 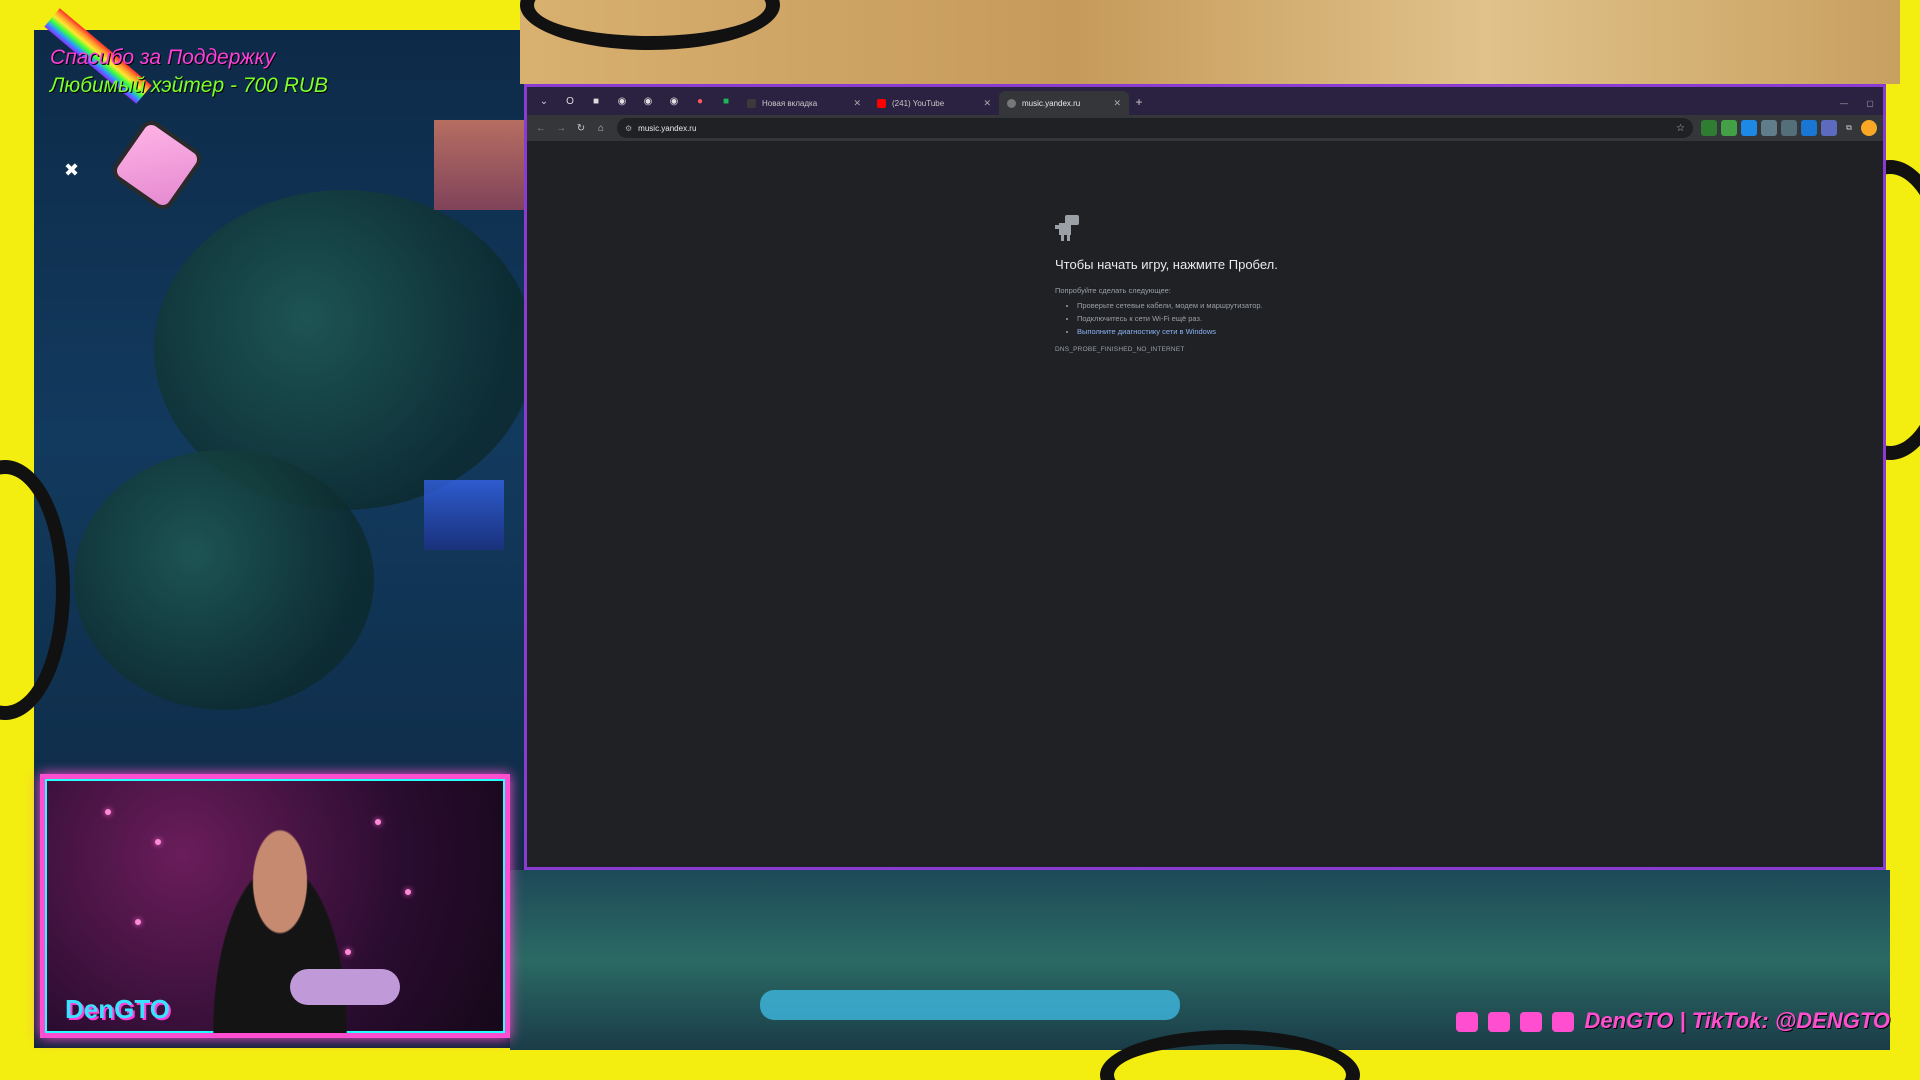 I want to click on social-links: DenGTO | TikTok: @DENGTO, so click(x=1673, y=1021).